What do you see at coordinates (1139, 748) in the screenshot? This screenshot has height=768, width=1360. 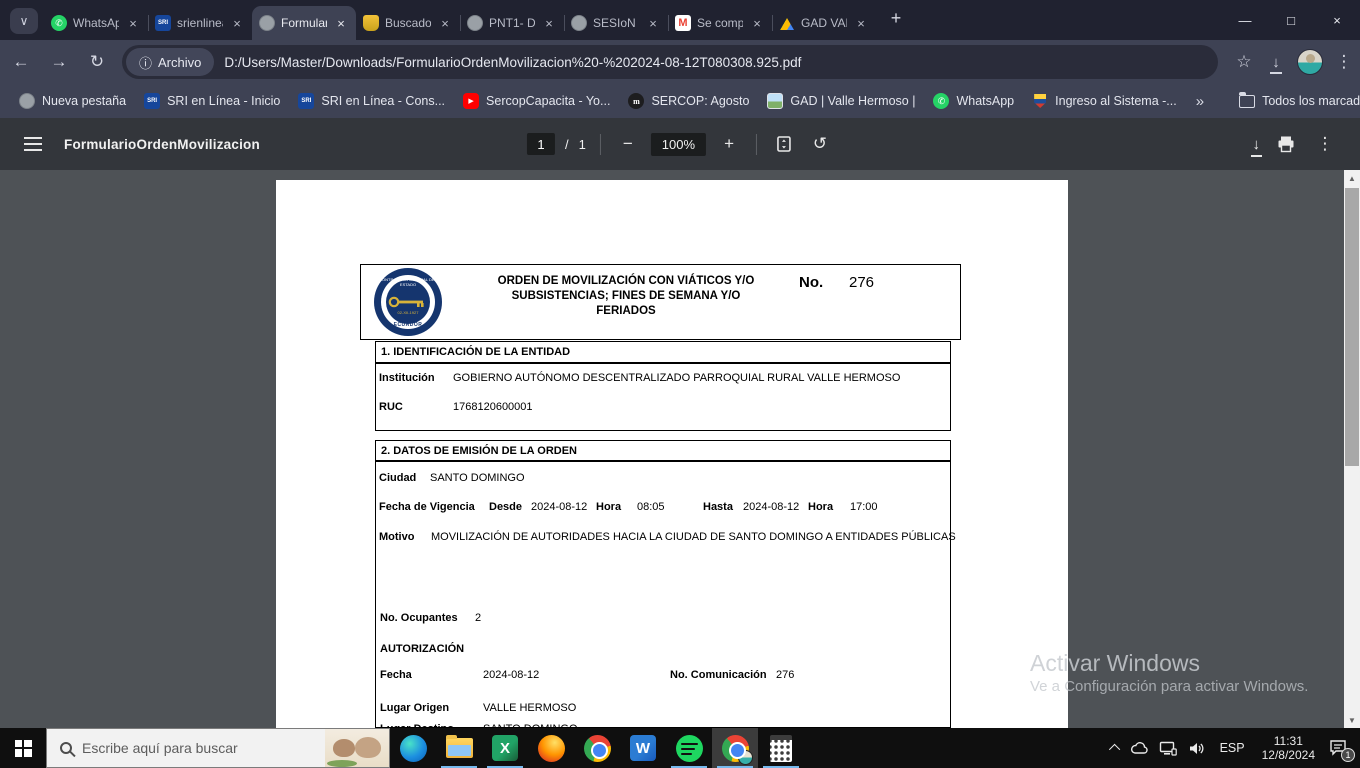 I see `onedrive-cloud-icon` at bounding box center [1139, 748].